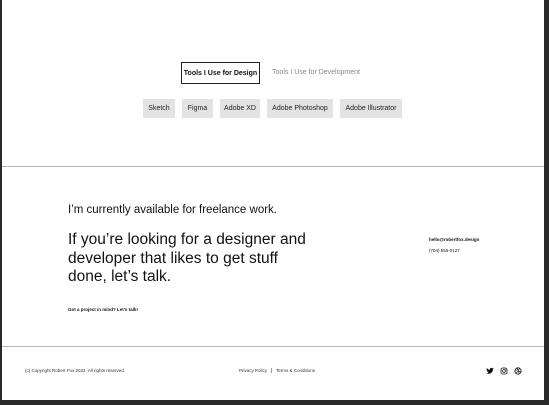 The height and width of the screenshot is (405, 549). I want to click on tool-chip-adobe-xd: Adobe XD, so click(240, 108).